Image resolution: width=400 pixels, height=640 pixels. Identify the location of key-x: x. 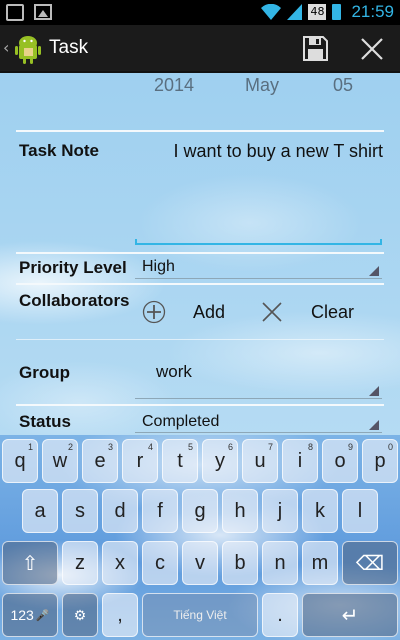
(120, 563).